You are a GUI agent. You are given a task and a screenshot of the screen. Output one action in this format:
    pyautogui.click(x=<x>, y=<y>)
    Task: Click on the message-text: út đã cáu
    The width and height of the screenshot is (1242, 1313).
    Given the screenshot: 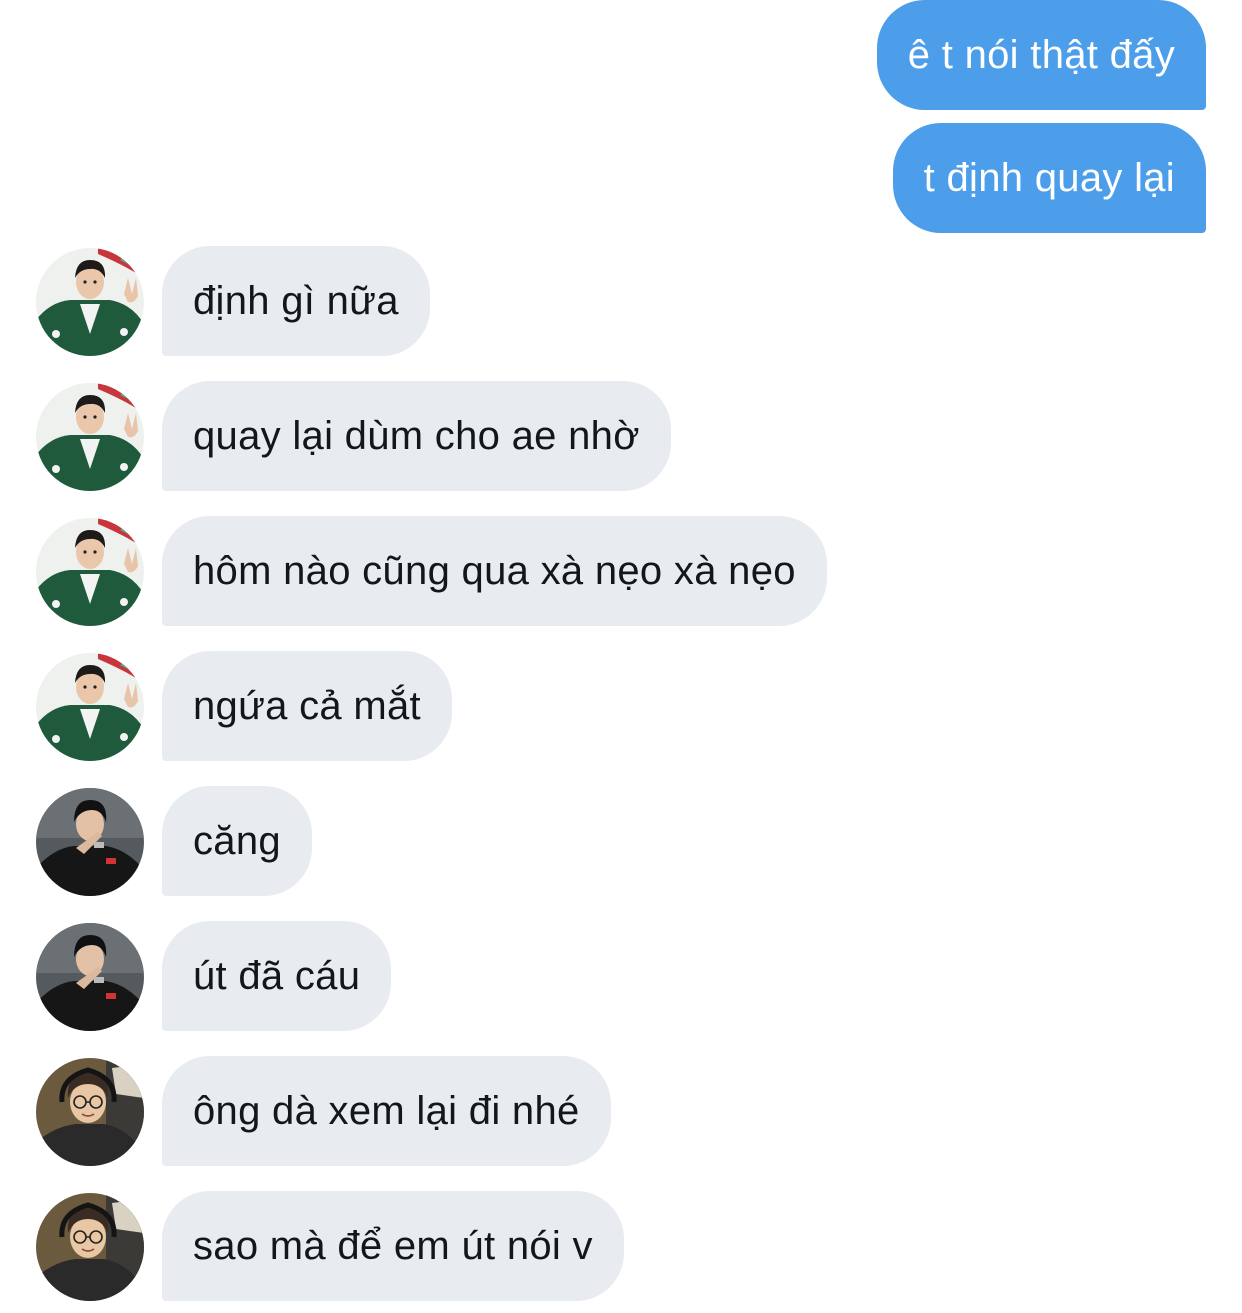 What is the action you would take?
    pyautogui.click(x=277, y=975)
    